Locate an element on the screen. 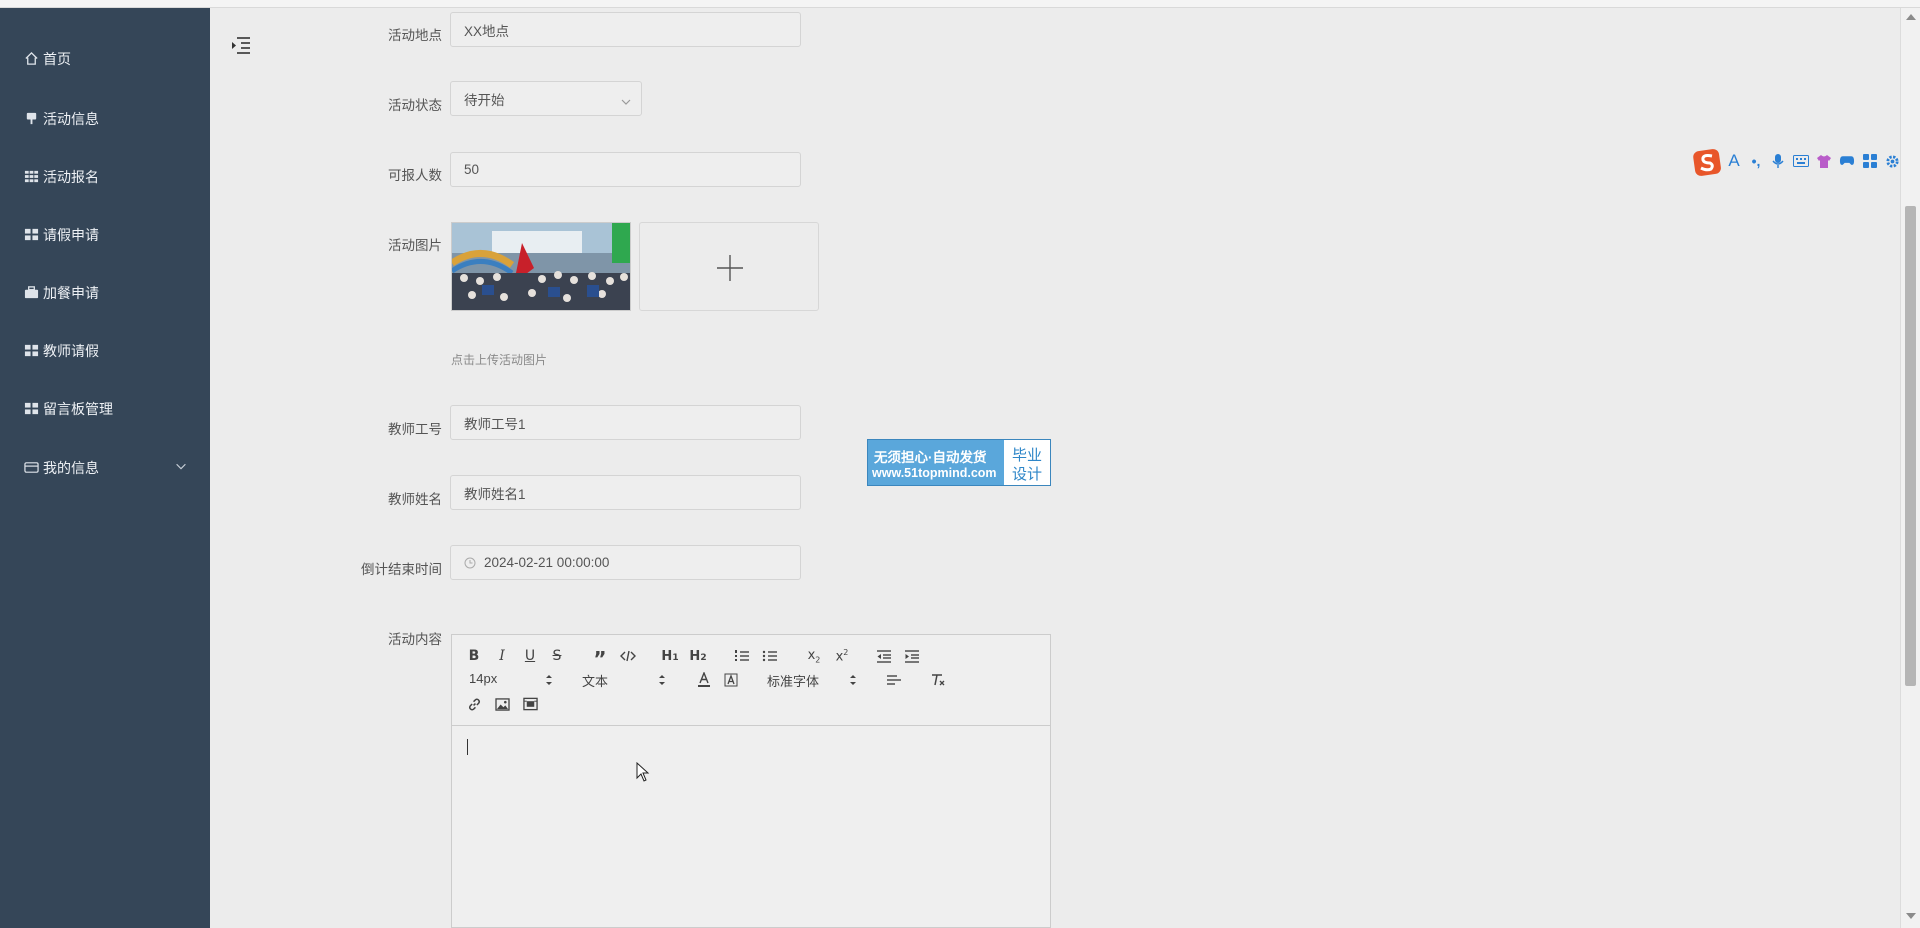 Image resolution: width=1920 pixels, height=928 pixels. sidebar-item-meal-request: 加餐申请 is located at coordinates (105, 292).